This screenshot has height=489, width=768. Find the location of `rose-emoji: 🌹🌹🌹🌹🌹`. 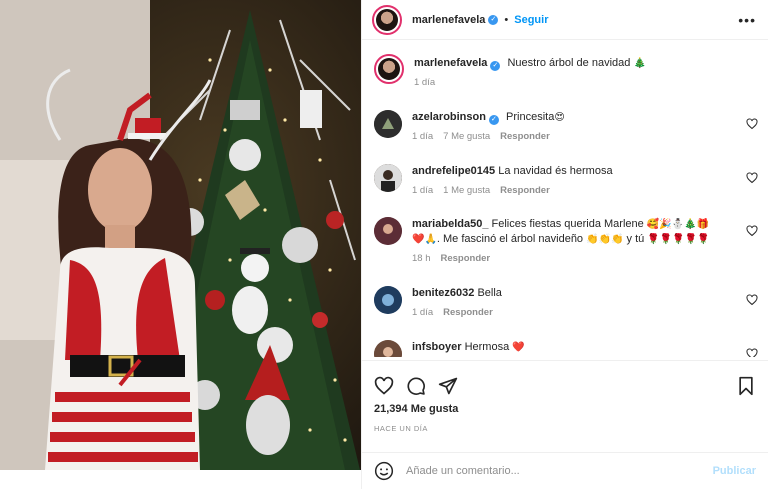

rose-emoji: 🌹🌹🌹🌹🌹 is located at coordinates (678, 239).